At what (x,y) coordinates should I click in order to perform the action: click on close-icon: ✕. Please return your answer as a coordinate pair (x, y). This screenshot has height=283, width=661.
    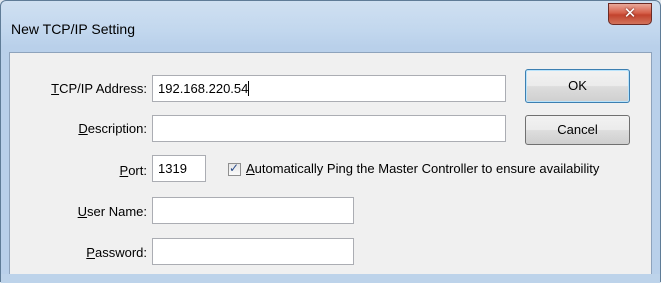
    Looking at the image, I should click on (630, 13).